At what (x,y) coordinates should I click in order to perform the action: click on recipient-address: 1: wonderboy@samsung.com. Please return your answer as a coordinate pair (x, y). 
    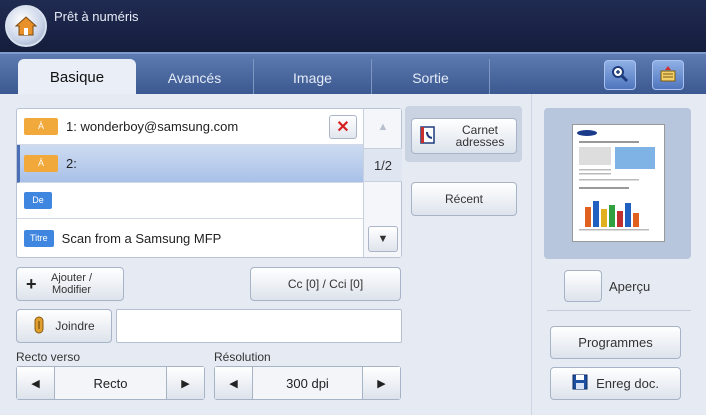
    Looking at the image, I should click on (152, 126).